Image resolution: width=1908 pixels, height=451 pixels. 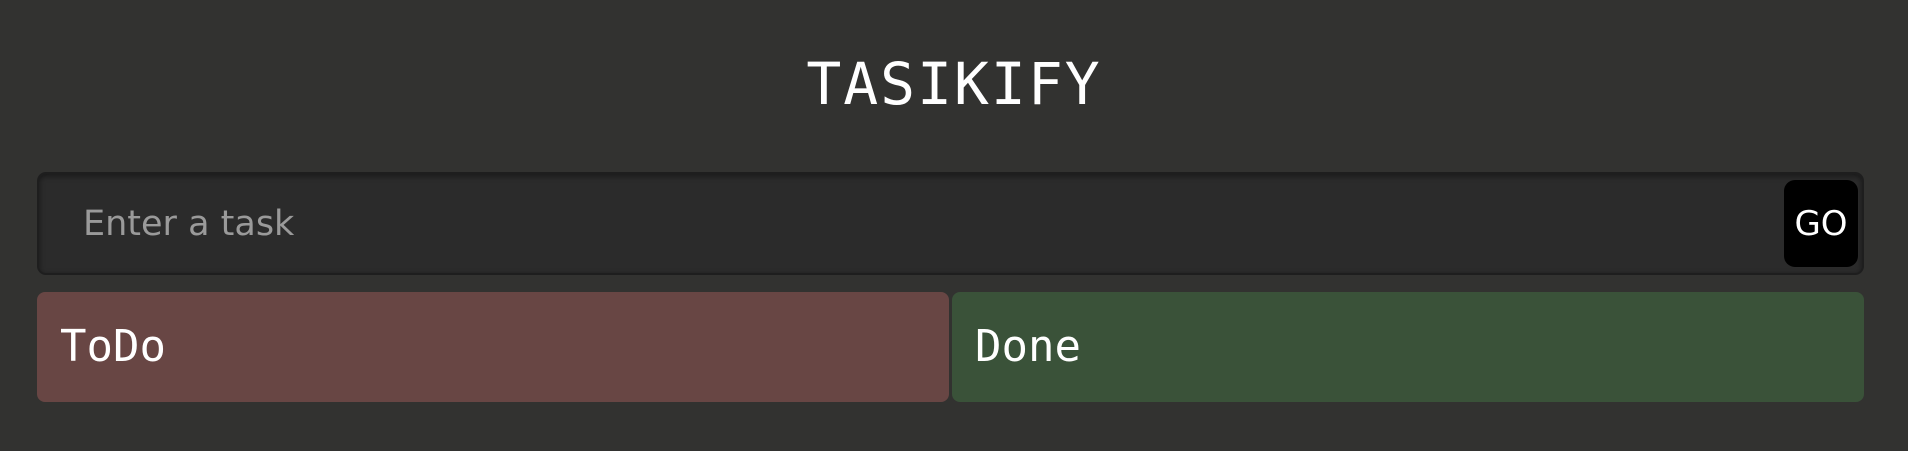 What do you see at coordinates (493, 347) in the screenshot?
I see `todo-column: ToDo` at bounding box center [493, 347].